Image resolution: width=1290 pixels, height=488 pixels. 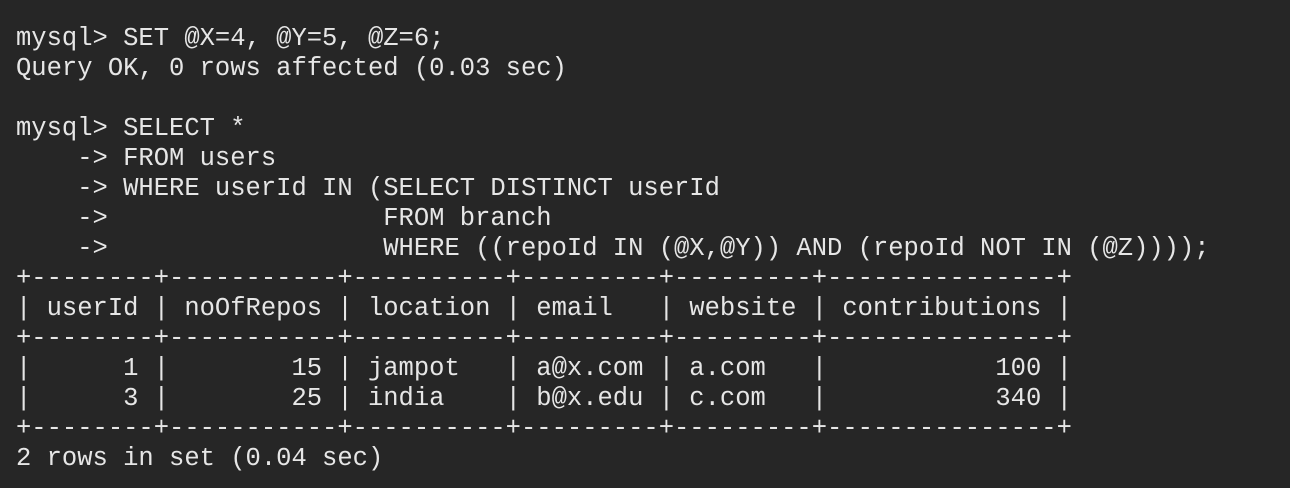 I want to click on subquery-from-line: -> FROM branch, so click(x=284, y=218).